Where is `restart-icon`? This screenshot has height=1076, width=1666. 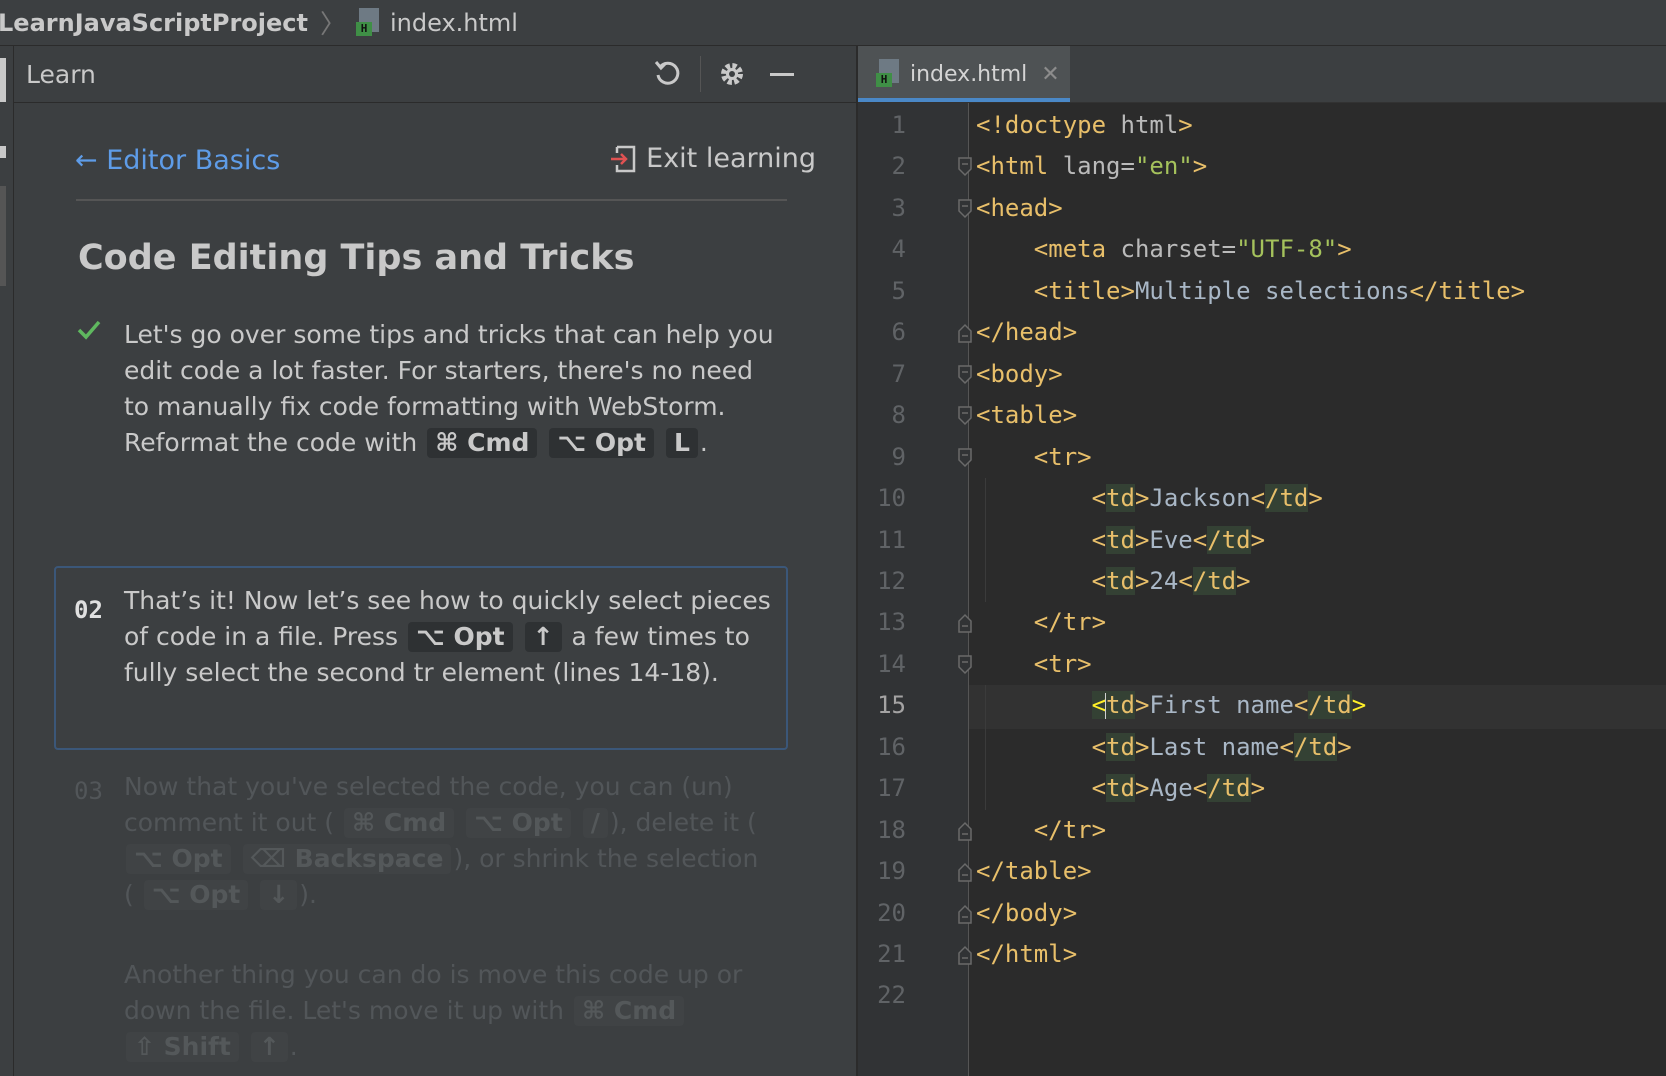
restart-icon is located at coordinates (668, 74).